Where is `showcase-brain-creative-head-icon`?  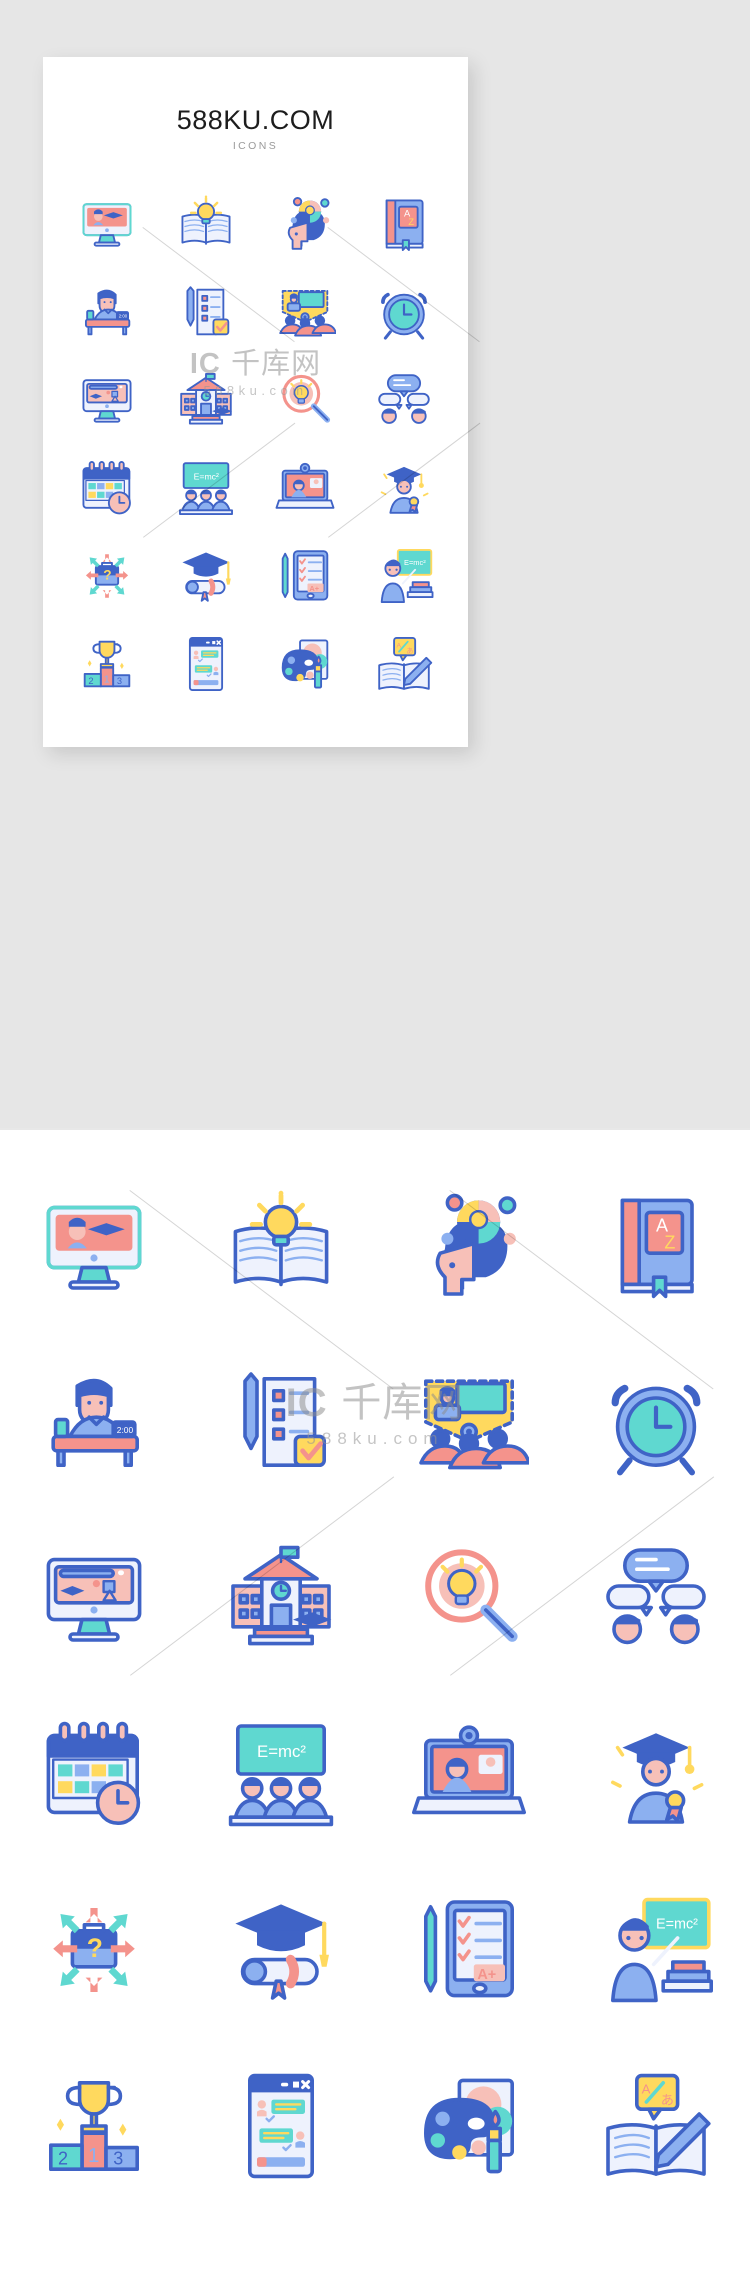
showcase-brain-creative-head-icon is located at coordinates (469, 1246).